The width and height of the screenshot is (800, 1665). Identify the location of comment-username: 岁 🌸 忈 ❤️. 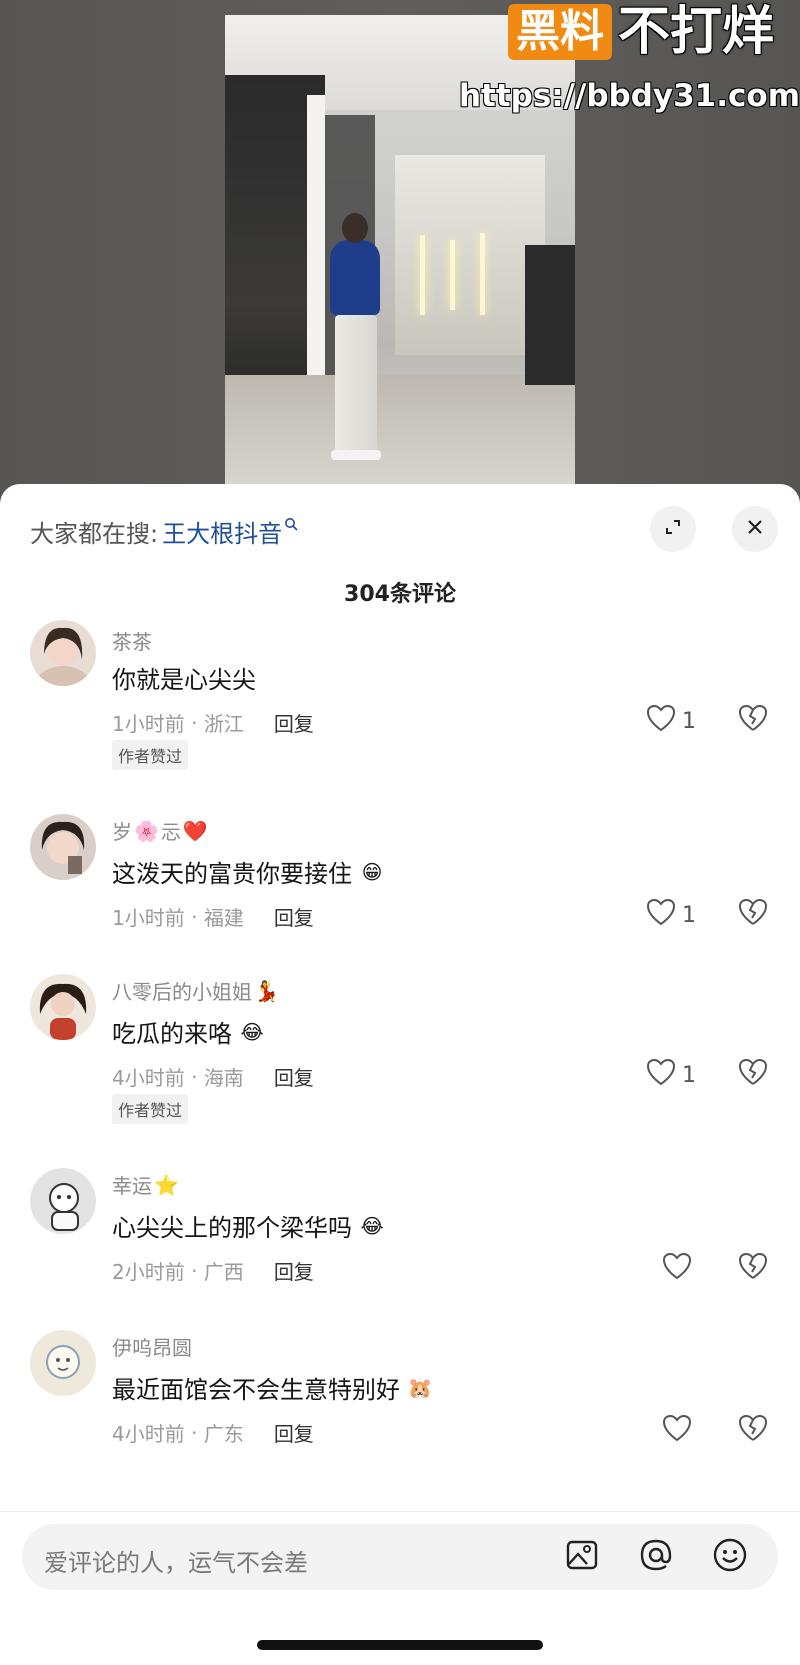
(160, 830).